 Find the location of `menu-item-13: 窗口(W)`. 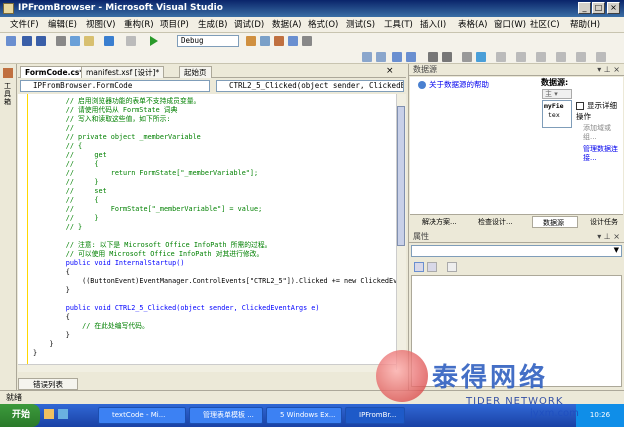

menu-item-13: 窗口(W) is located at coordinates (510, 25).